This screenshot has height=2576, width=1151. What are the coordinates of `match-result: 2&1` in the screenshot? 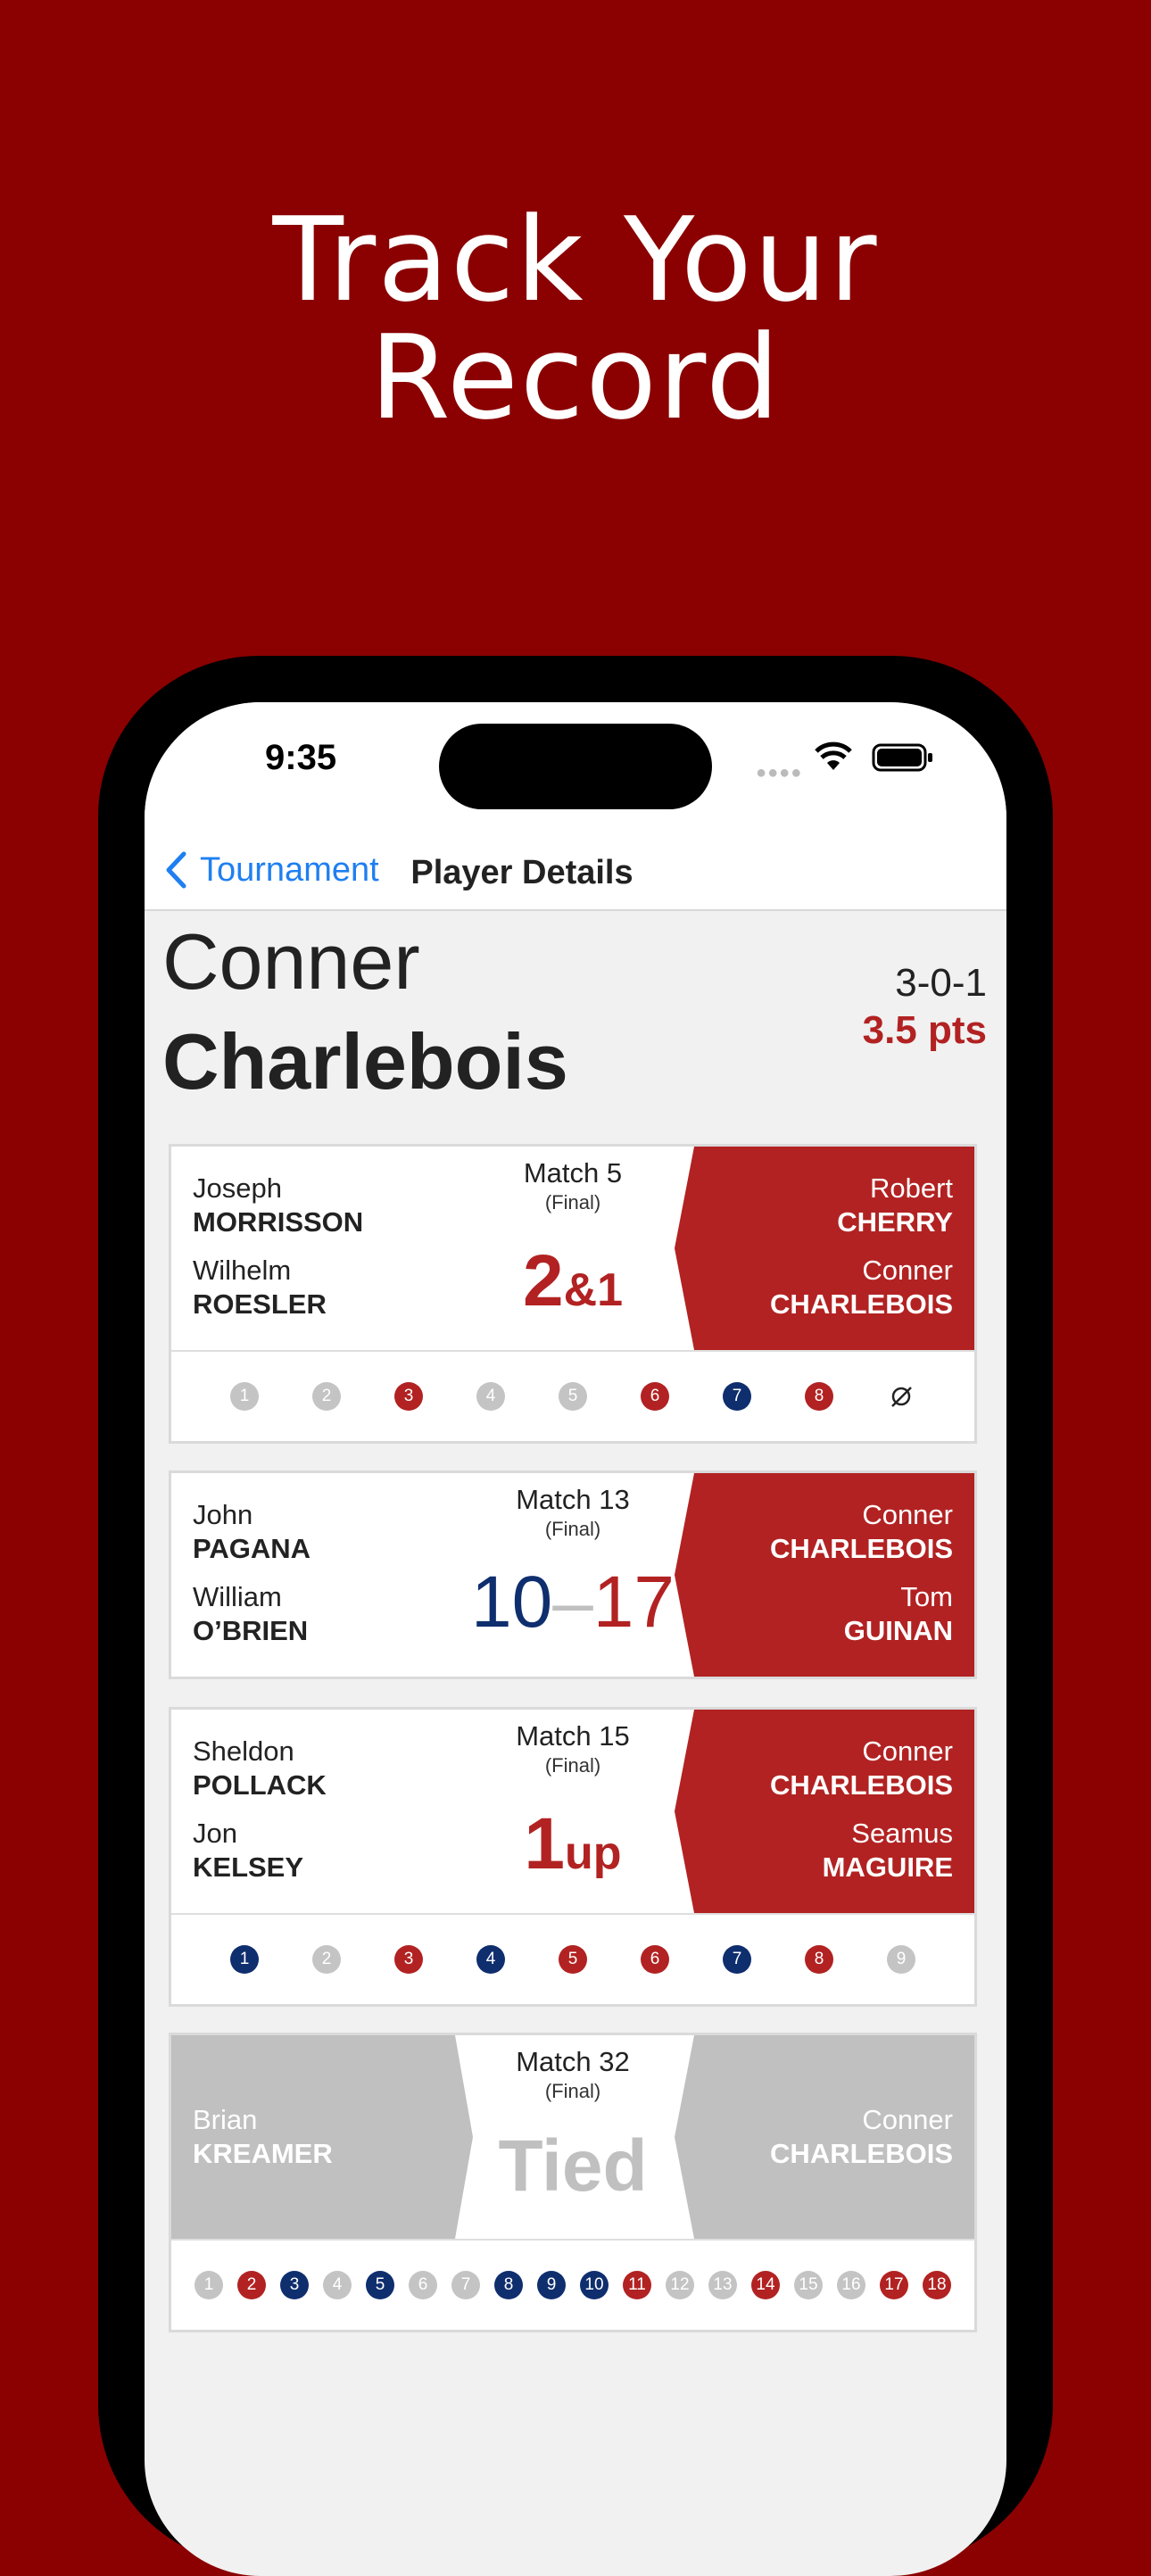 It's located at (573, 1280).